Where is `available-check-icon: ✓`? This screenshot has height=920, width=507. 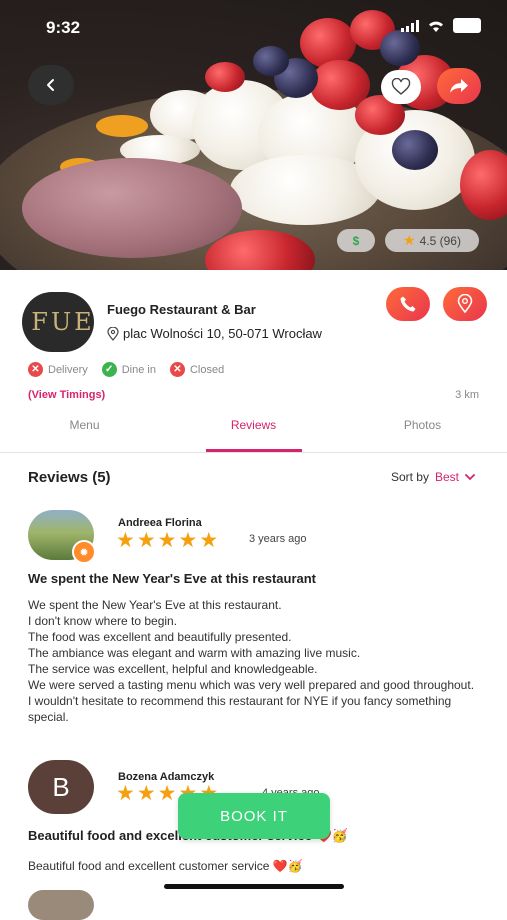
available-check-icon: ✓ is located at coordinates (109, 369).